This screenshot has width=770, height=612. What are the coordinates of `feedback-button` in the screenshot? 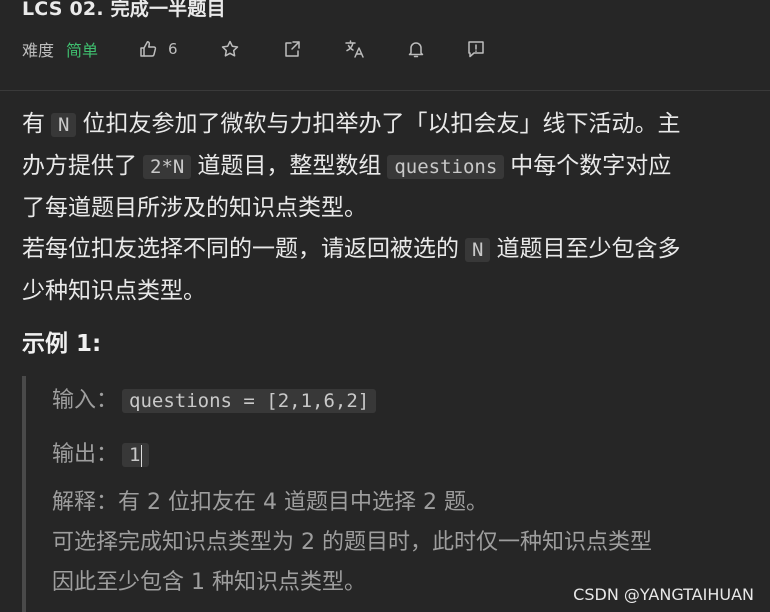 It's located at (476, 49).